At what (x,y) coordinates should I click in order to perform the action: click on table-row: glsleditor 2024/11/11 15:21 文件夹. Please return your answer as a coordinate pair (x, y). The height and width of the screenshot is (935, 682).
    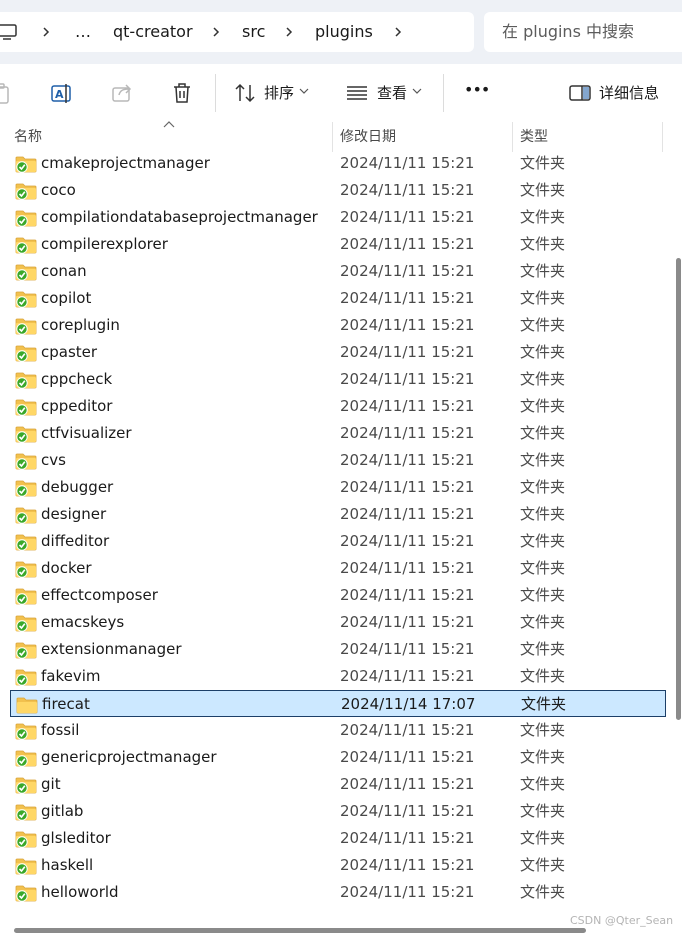
    Looking at the image, I should click on (338, 838).